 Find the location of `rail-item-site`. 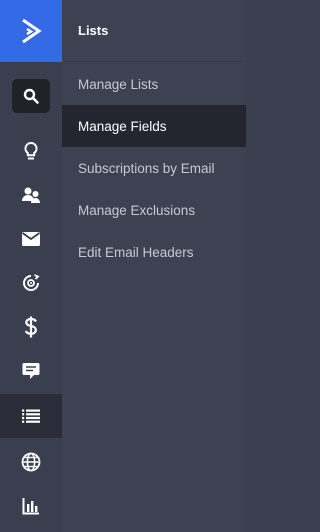

rail-item-site is located at coordinates (31, 462).